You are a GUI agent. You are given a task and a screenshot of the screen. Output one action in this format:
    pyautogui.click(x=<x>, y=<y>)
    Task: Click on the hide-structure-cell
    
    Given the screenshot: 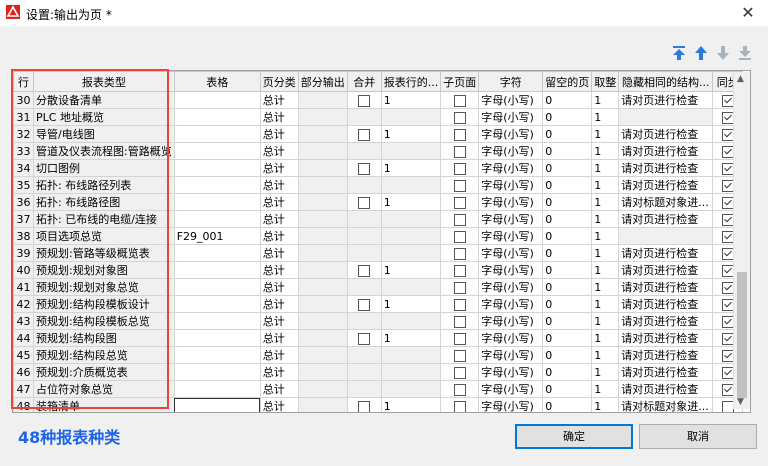 What is the action you would take?
    pyautogui.click(x=666, y=117)
    